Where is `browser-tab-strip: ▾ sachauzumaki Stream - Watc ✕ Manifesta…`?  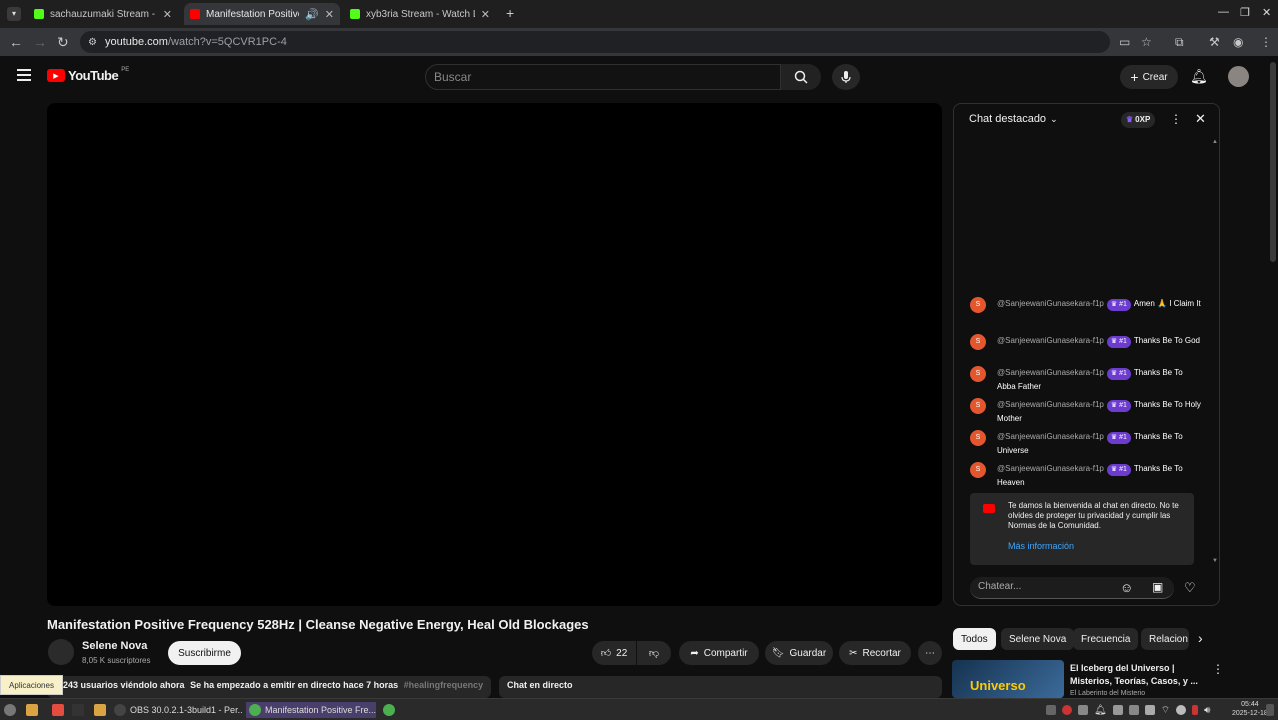 browser-tab-strip: ▾ sachauzumaki Stream - Watc ✕ Manifesta… is located at coordinates (639, 14).